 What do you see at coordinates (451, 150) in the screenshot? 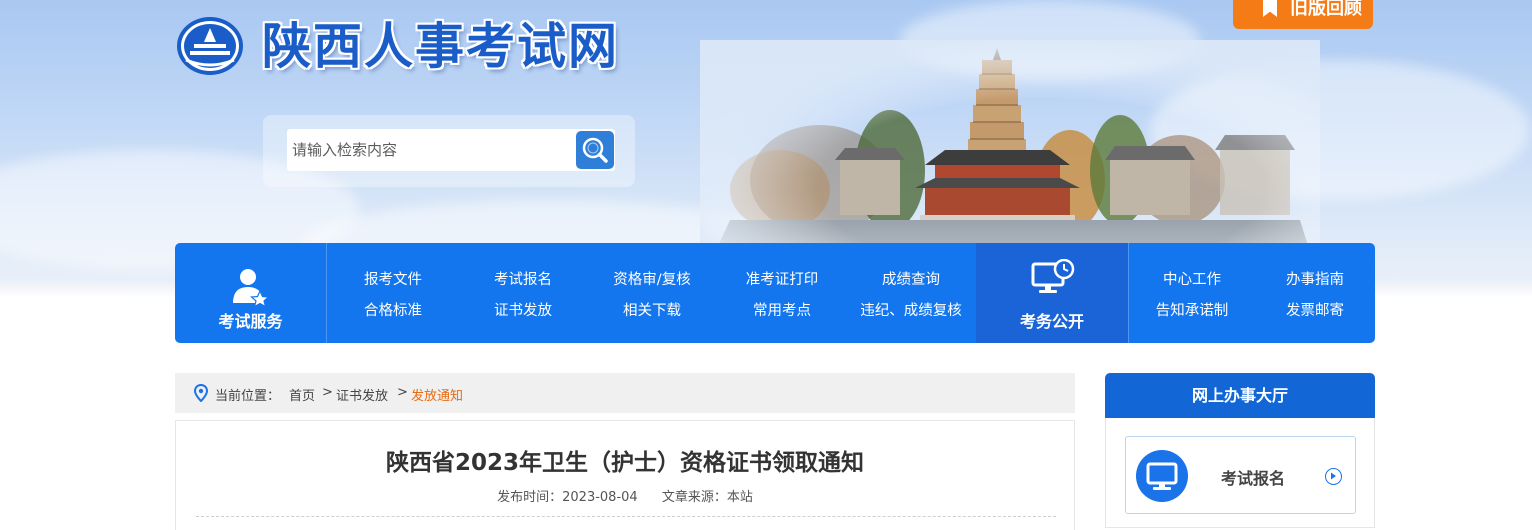
I see `search-input` at bounding box center [451, 150].